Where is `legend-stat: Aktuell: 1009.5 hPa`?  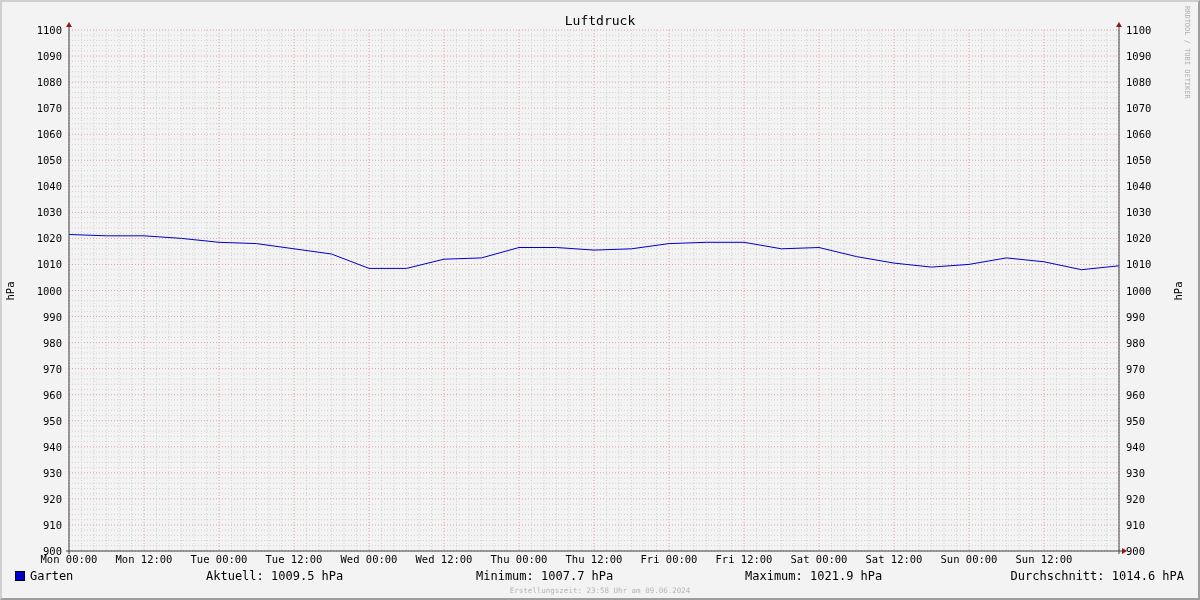 legend-stat: Aktuell: 1009.5 hPa is located at coordinates (275, 576).